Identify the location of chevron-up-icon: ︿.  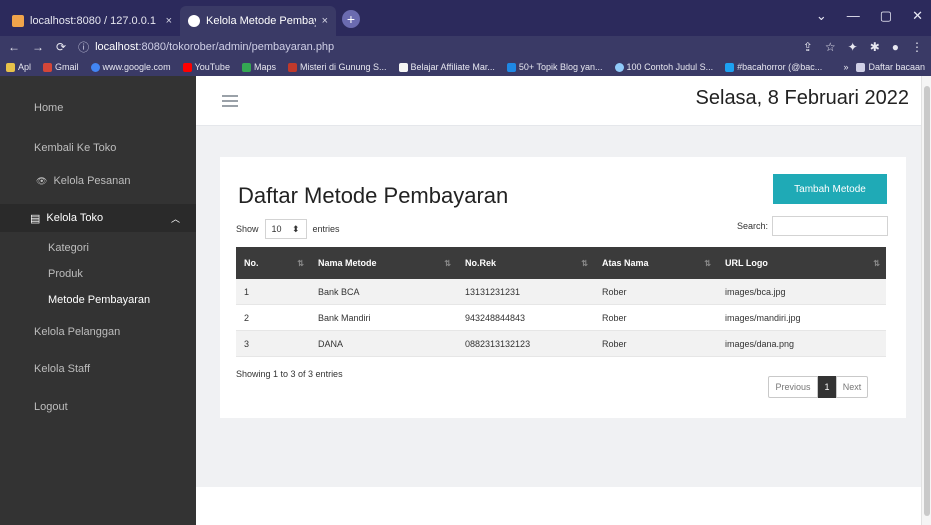
(175, 218).